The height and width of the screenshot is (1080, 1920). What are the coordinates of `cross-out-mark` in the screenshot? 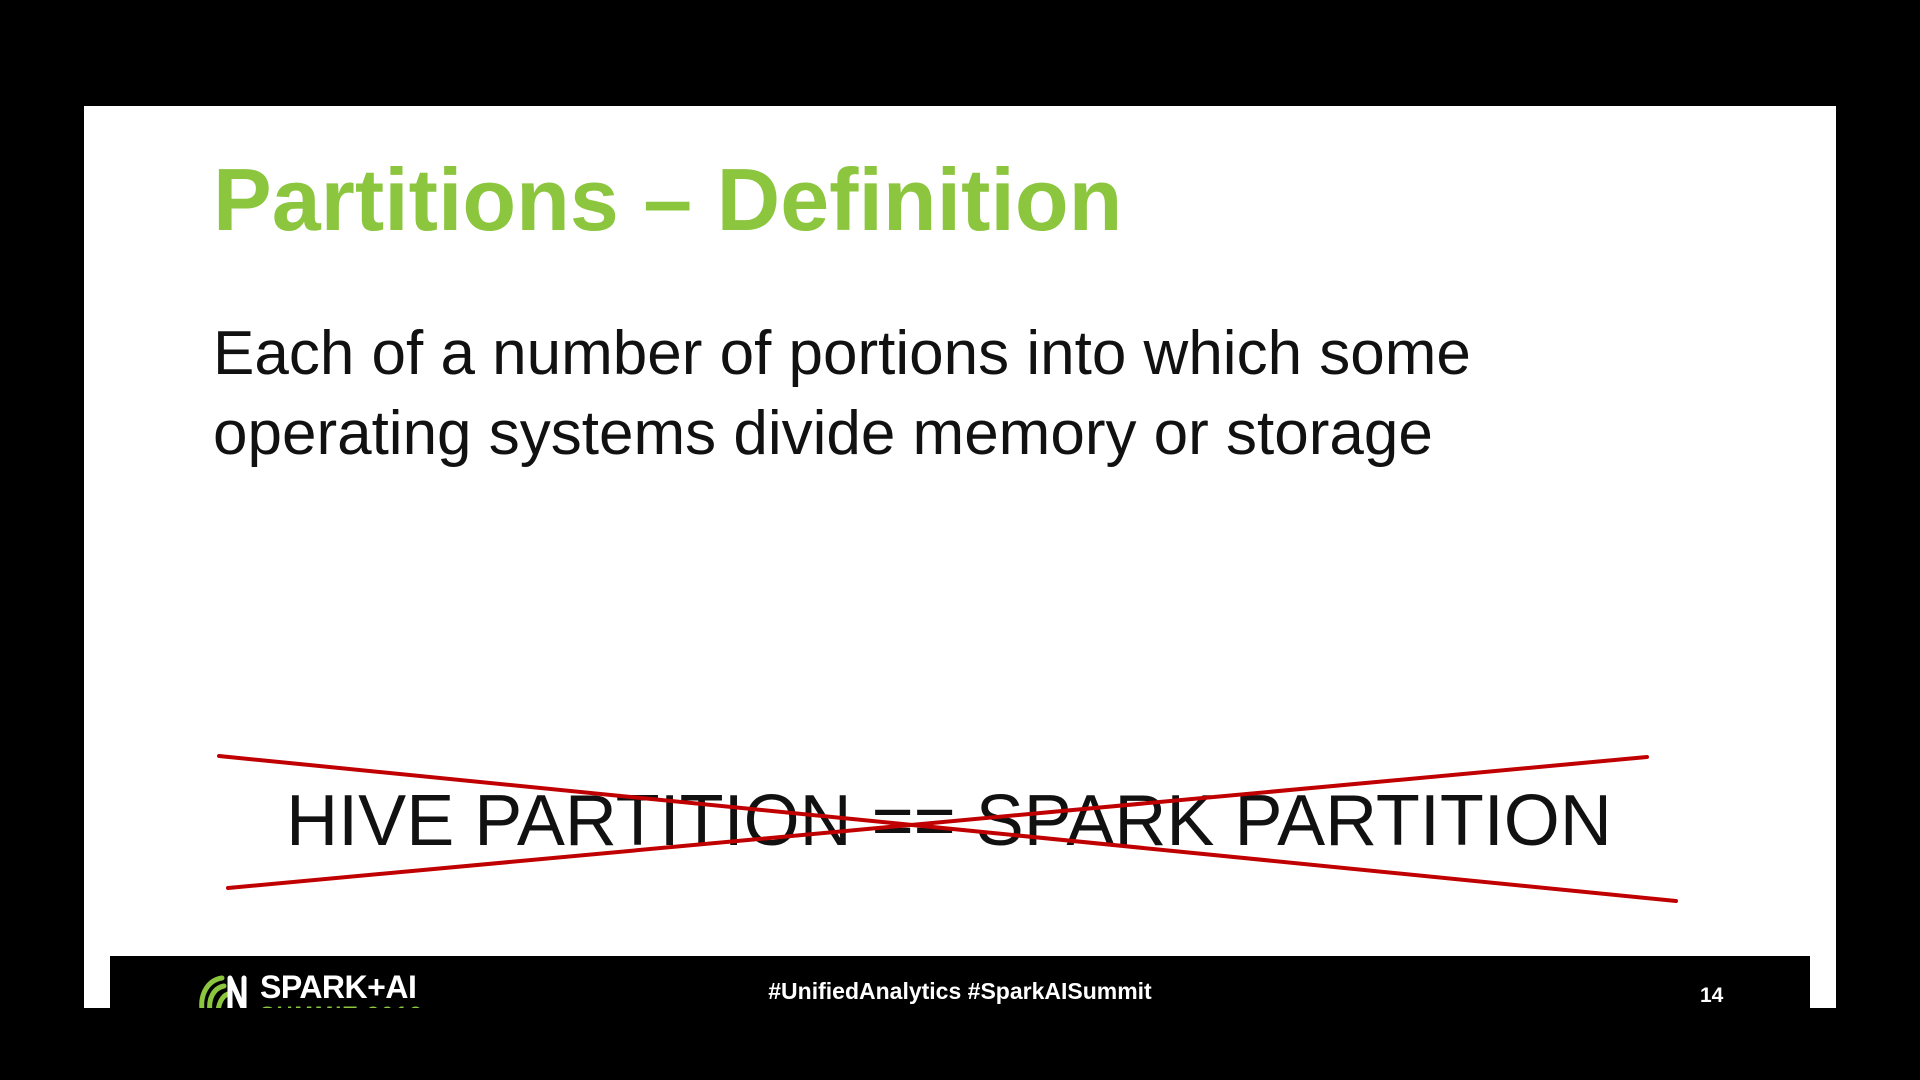 It's located at (947, 828).